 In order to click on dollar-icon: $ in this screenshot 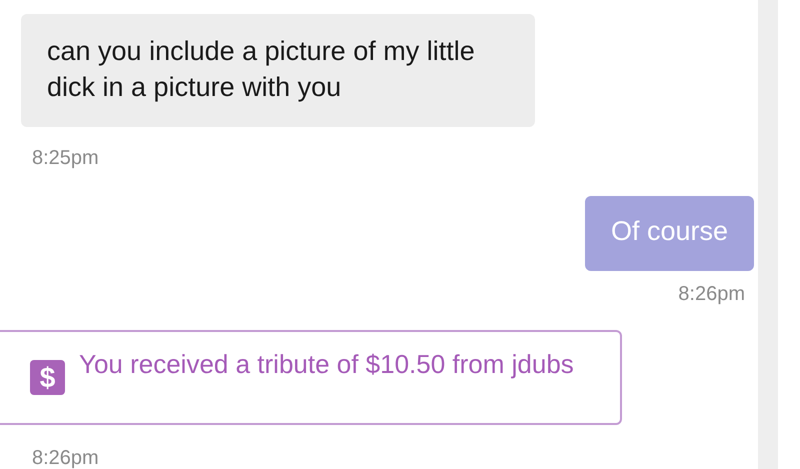, I will do `click(47, 377)`.